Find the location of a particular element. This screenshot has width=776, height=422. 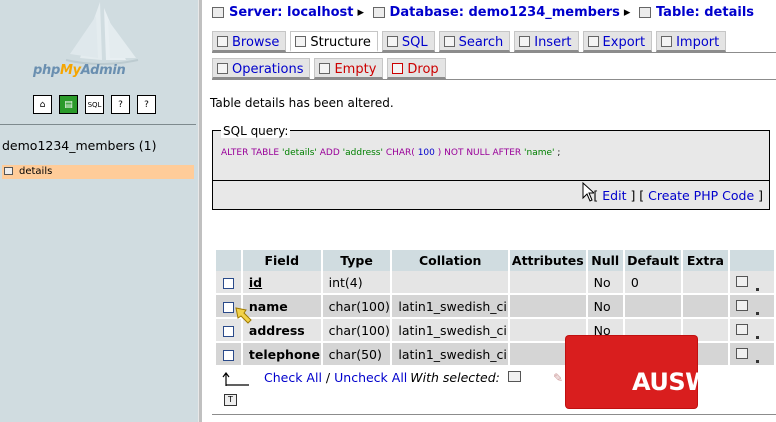

tab-browse: Browse is located at coordinates (249, 41).